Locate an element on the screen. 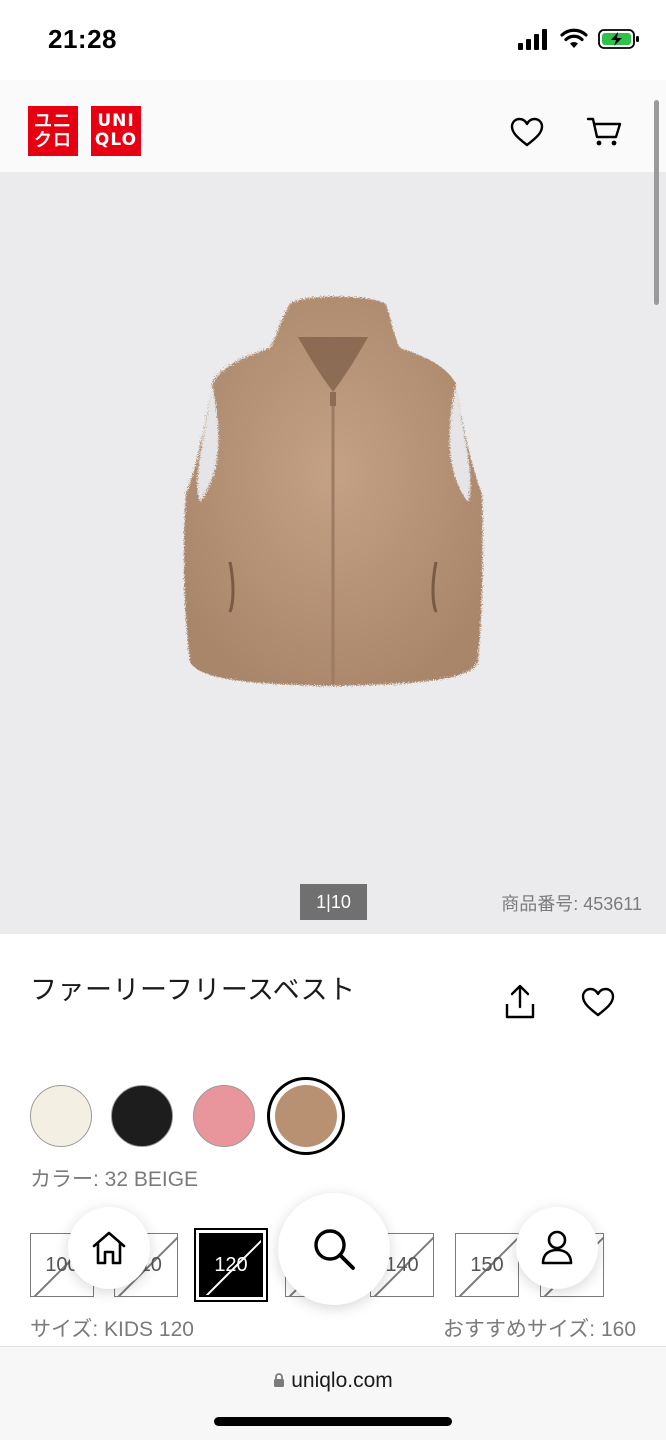 This screenshot has height=1440, width=666. product-photo is located at coordinates (333, 491).